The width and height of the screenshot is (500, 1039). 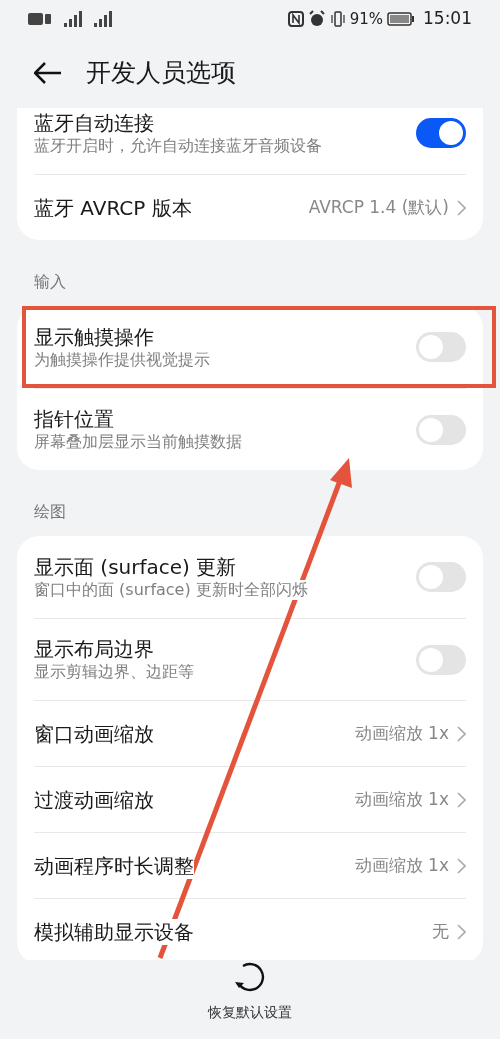 I want to click on setting-value: 无, so click(x=440, y=931).